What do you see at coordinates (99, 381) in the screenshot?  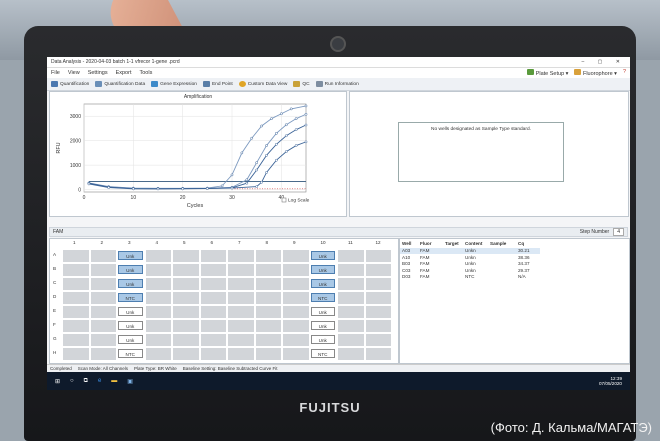 I see `edge-icon: e` at bounding box center [99, 381].